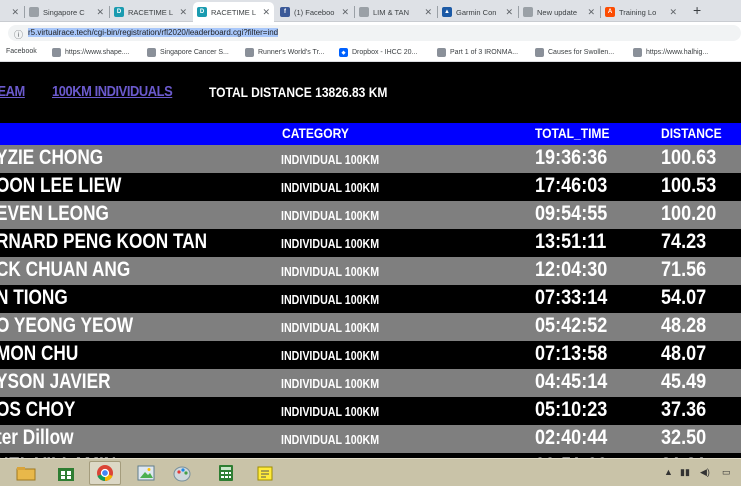  Describe the element at coordinates (12, 91) in the screenshot. I see `nav-team-link: TEAM` at that location.